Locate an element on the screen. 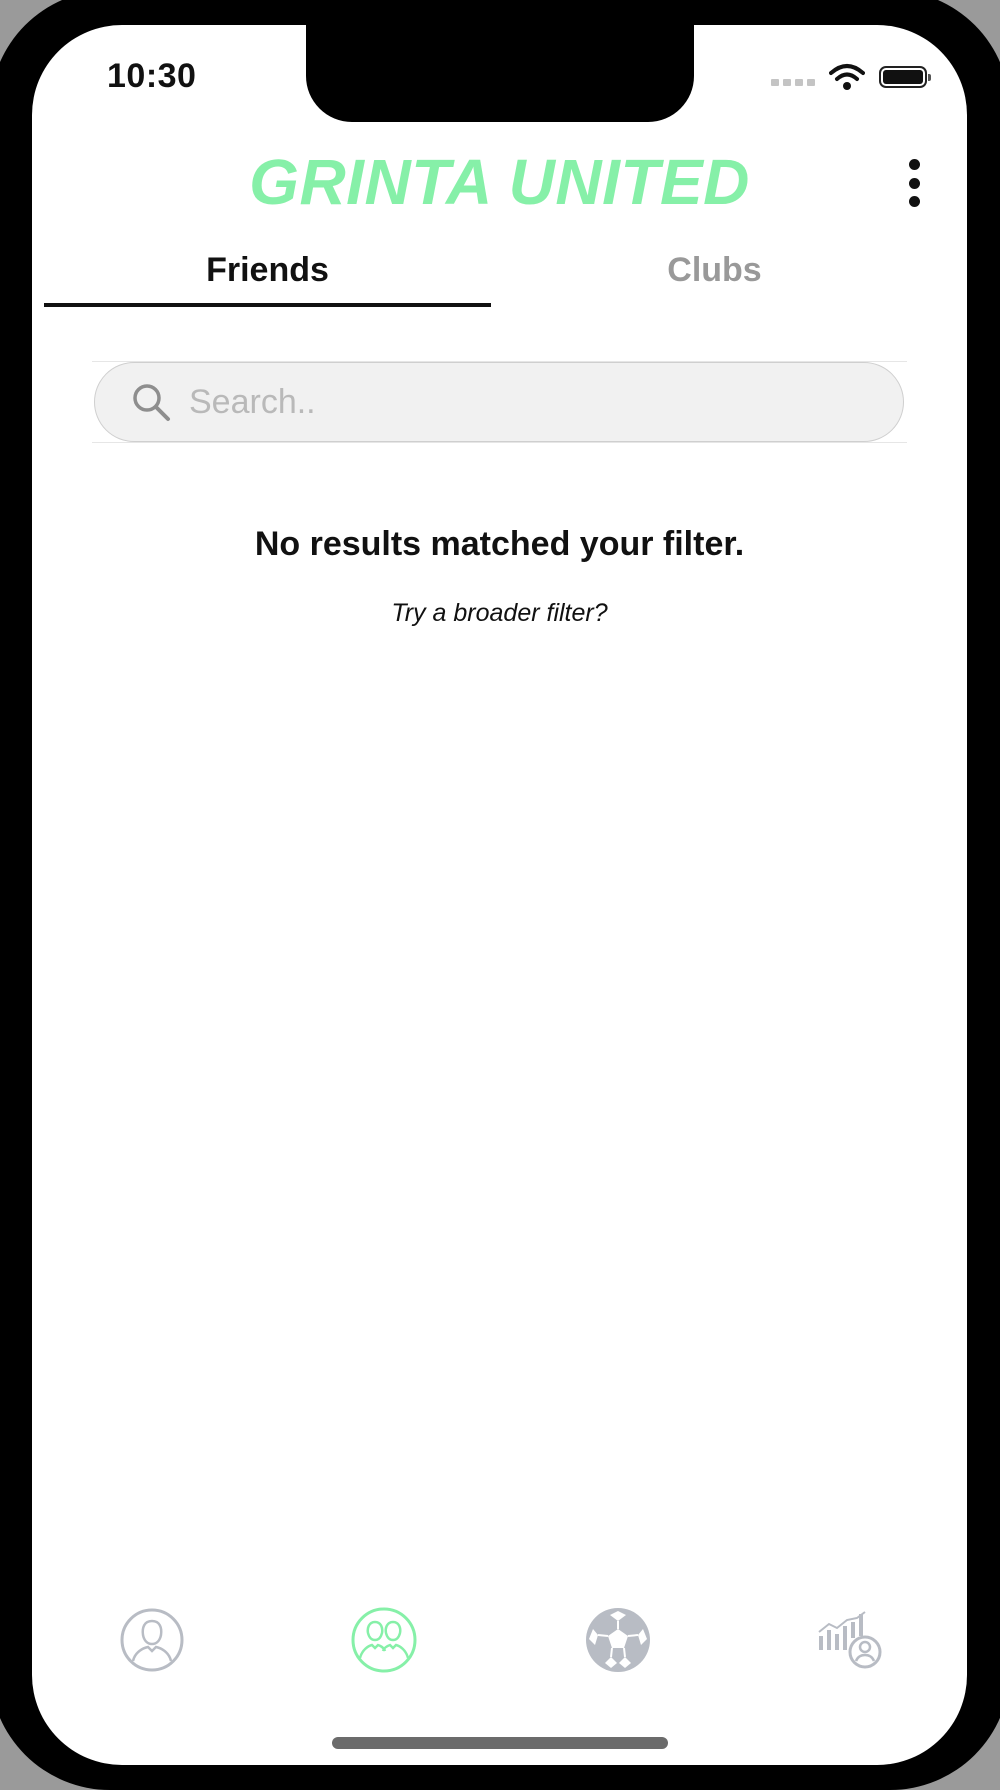 Image resolution: width=1000 pixels, height=1790 pixels. search-input is located at coordinates (514, 402).